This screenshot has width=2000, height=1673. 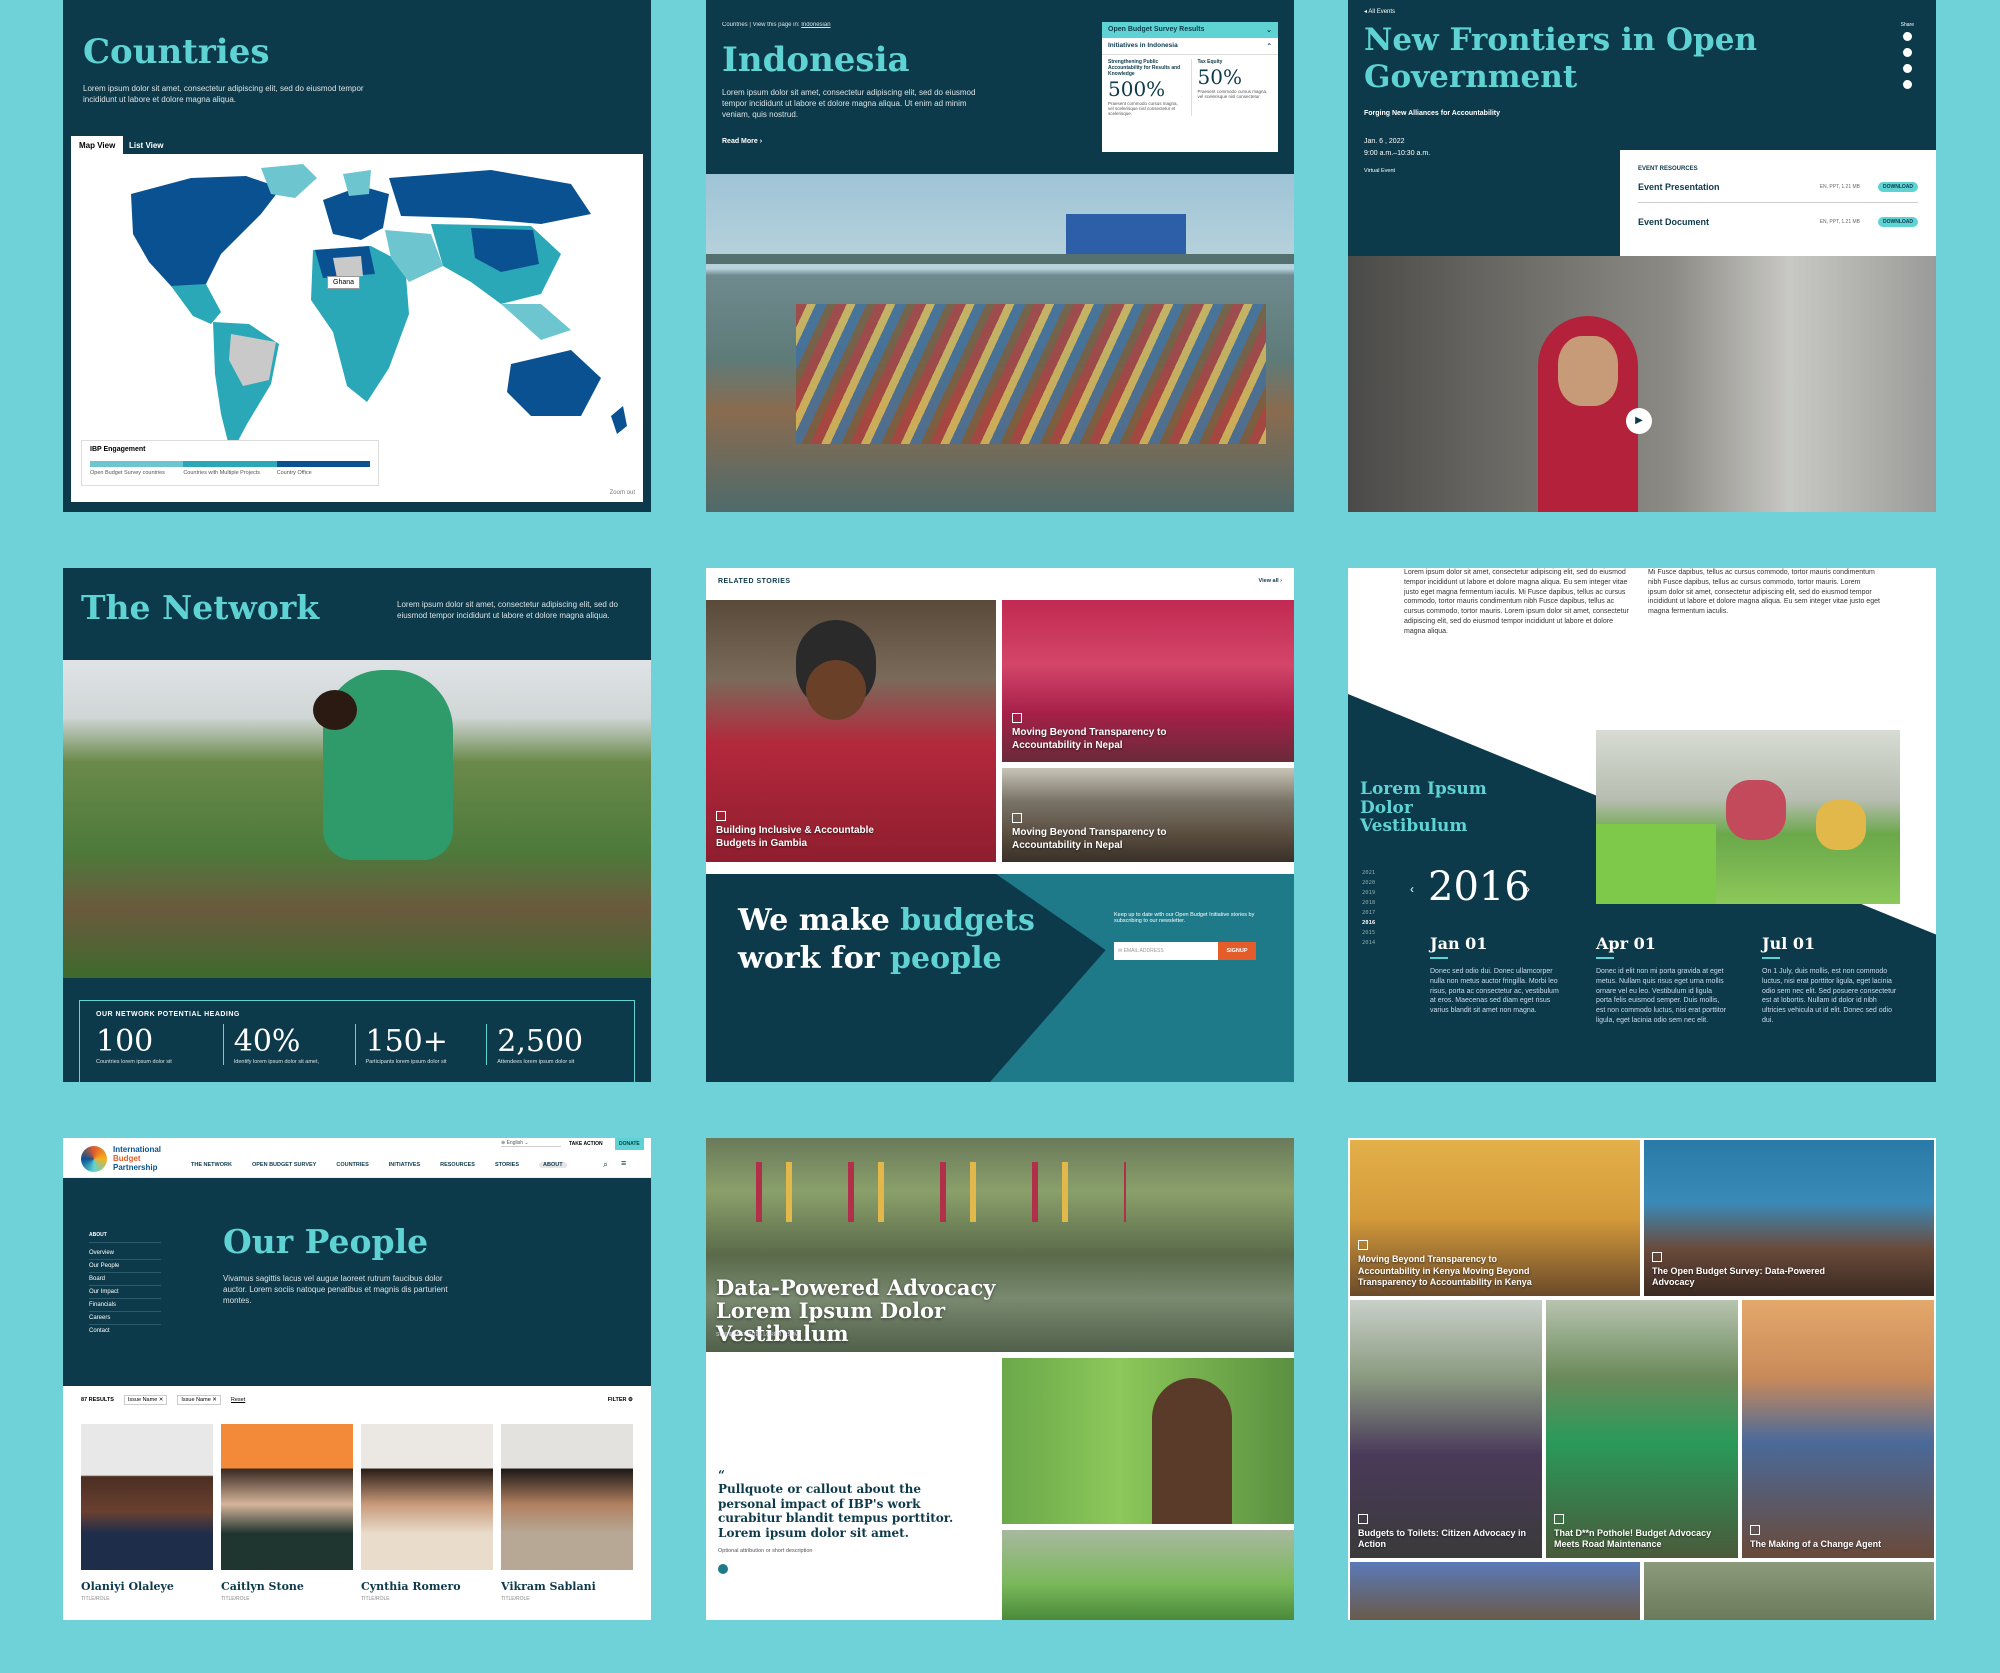 What do you see at coordinates (620, 1400) in the screenshot?
I see `filter-button: FILTER ⚙` at bounding box center [620, 1400].